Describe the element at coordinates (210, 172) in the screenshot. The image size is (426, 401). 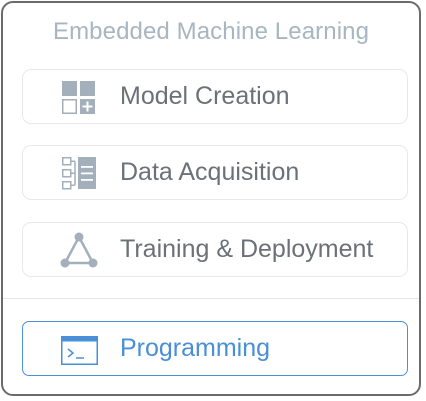
I see `menu-item-label: Data Acquisition` at that location.